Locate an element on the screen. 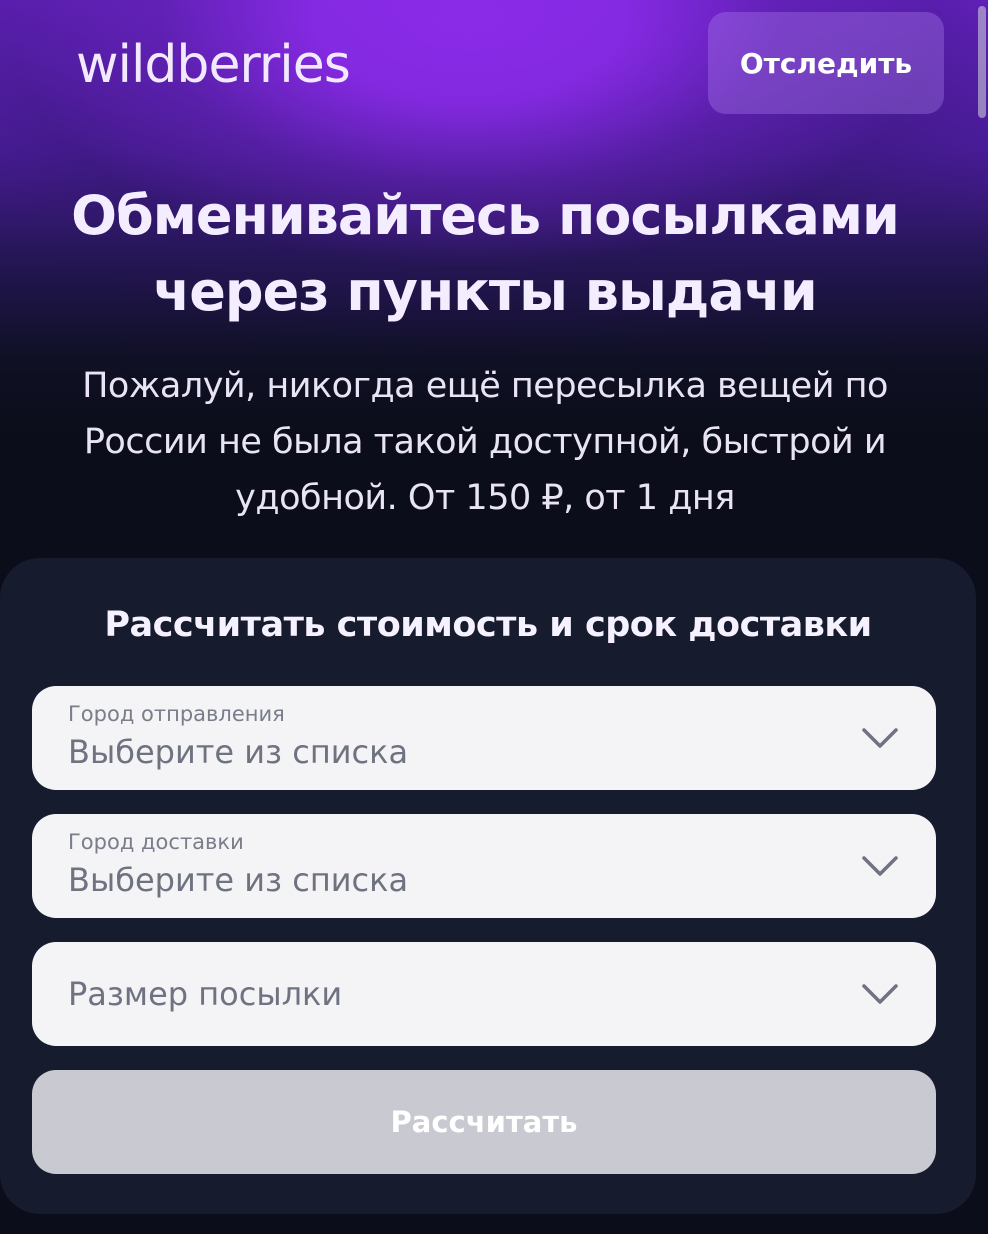  subtitle-line-1: Пожалуй, никогда ещё пересылка вещей по is located at coordinates (485, 386).